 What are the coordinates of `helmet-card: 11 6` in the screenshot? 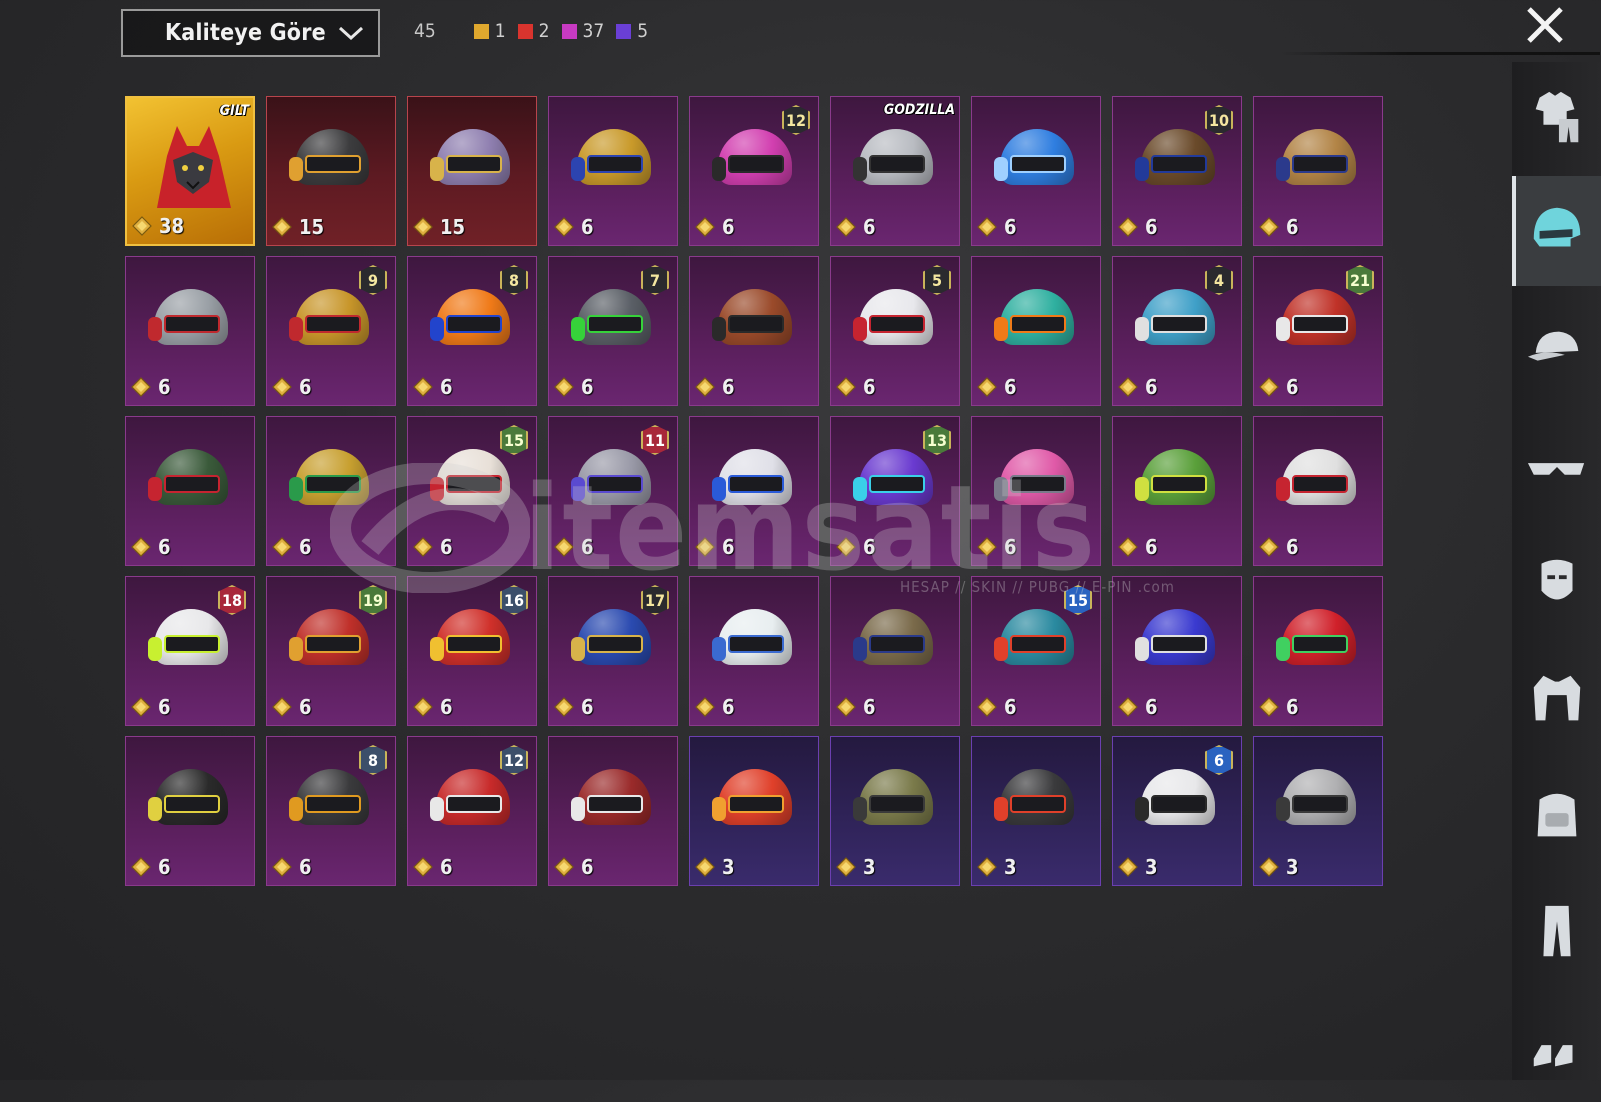 It's located at (613, 491).